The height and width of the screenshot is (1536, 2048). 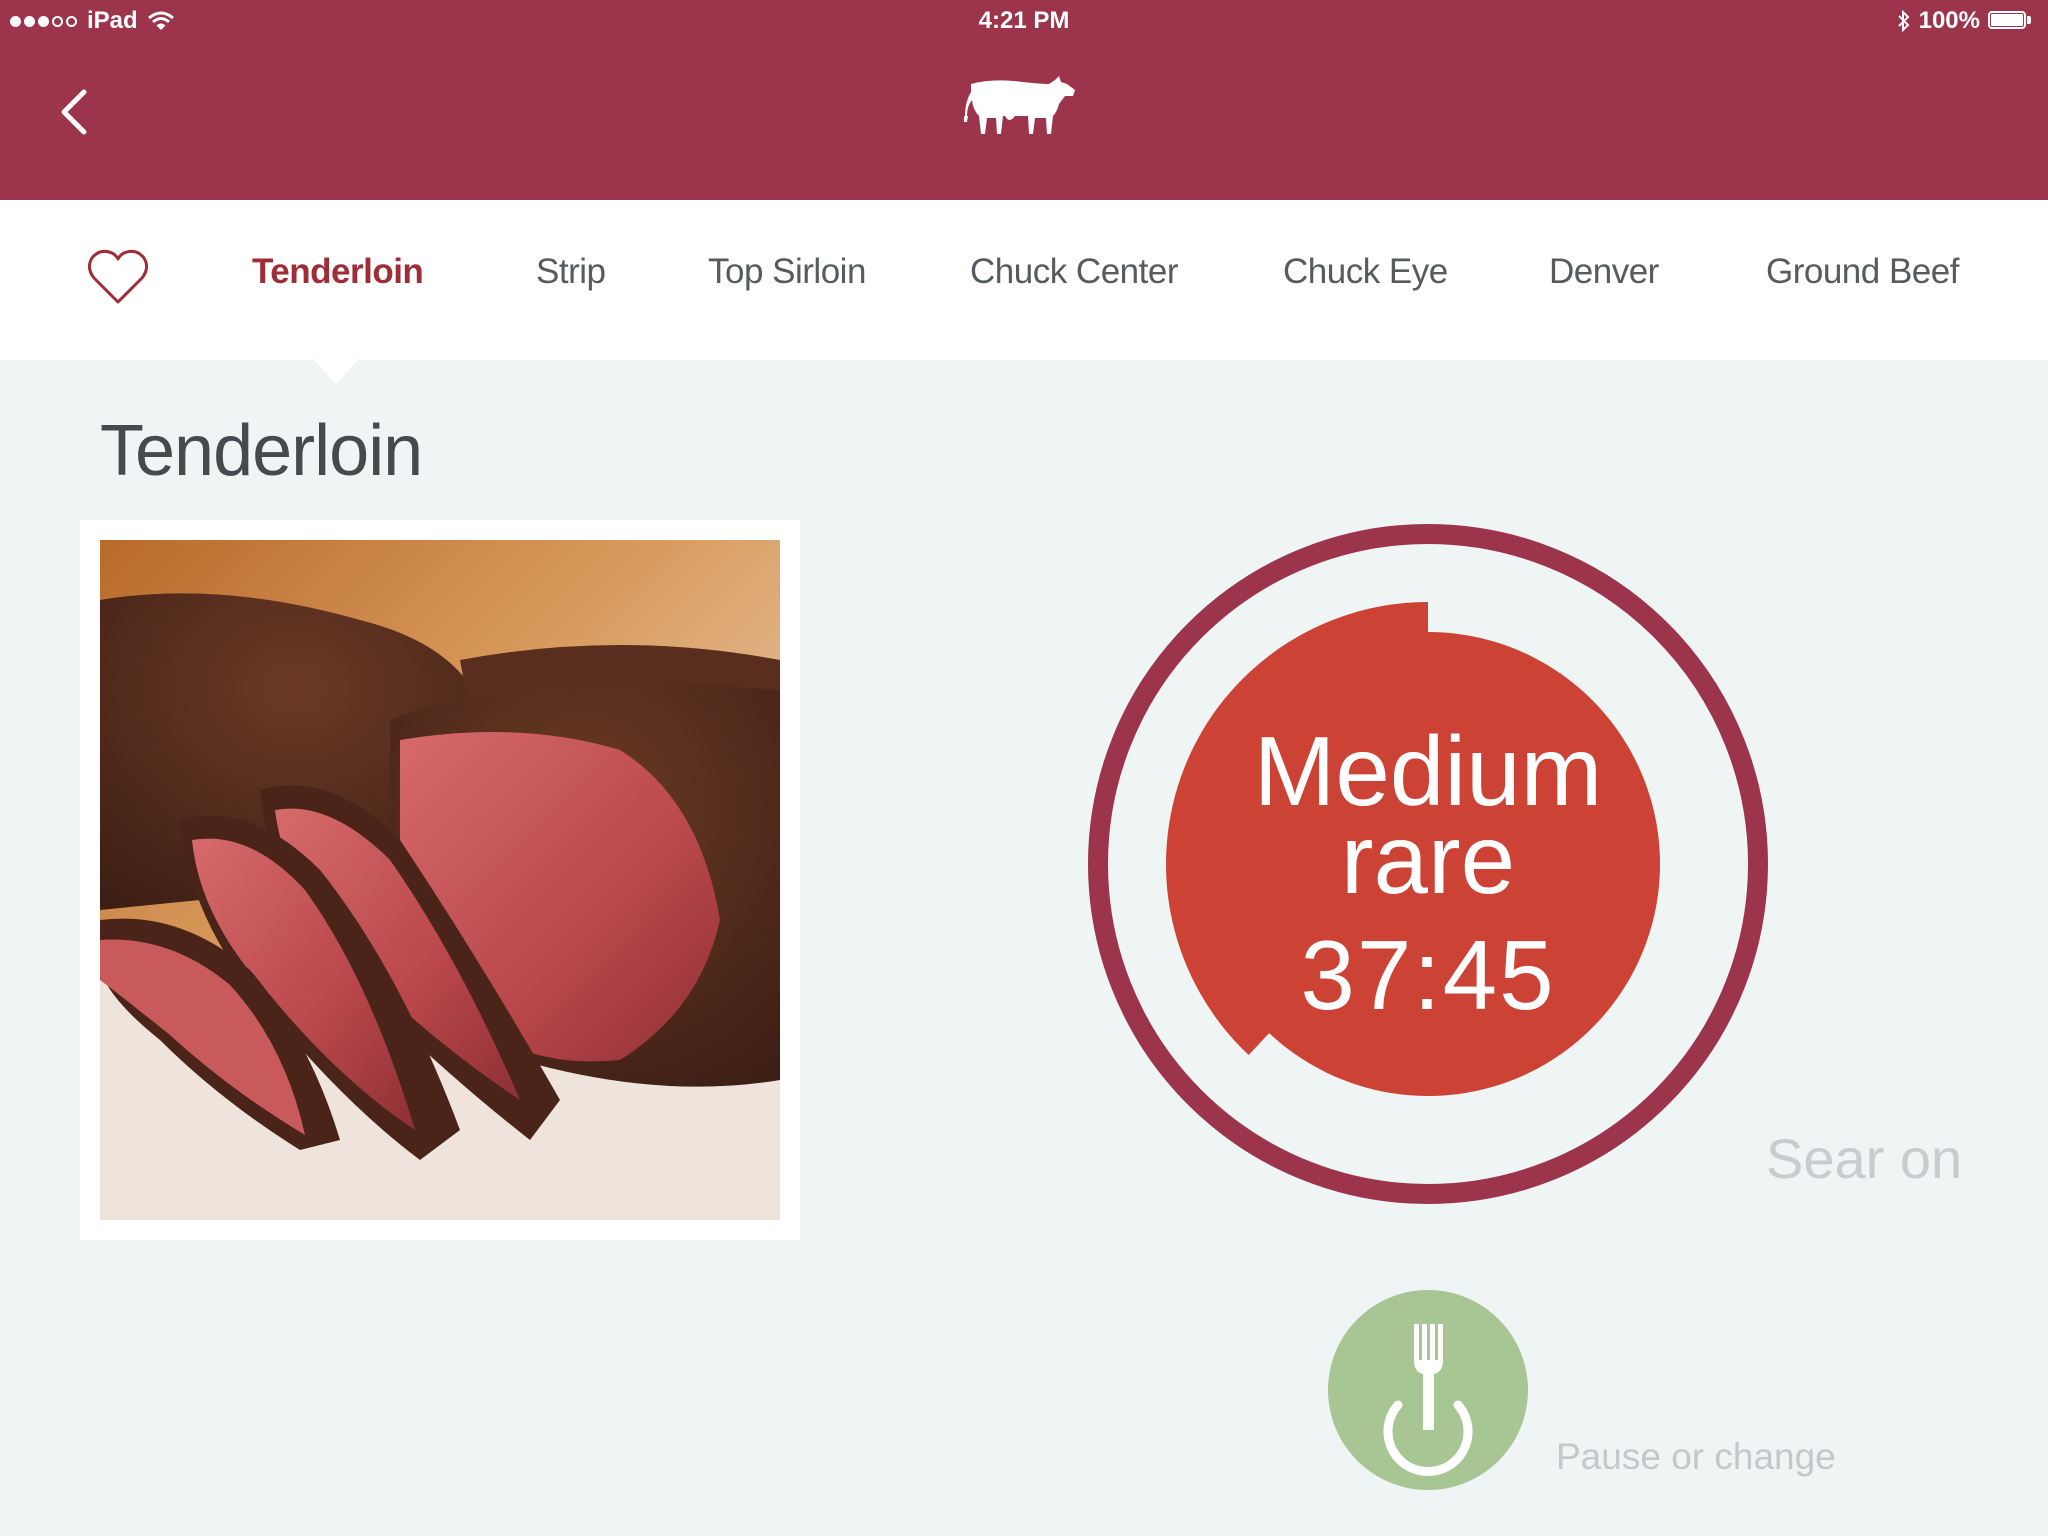 I want to click on tenderloin-photo, so click(x=440, y=880).